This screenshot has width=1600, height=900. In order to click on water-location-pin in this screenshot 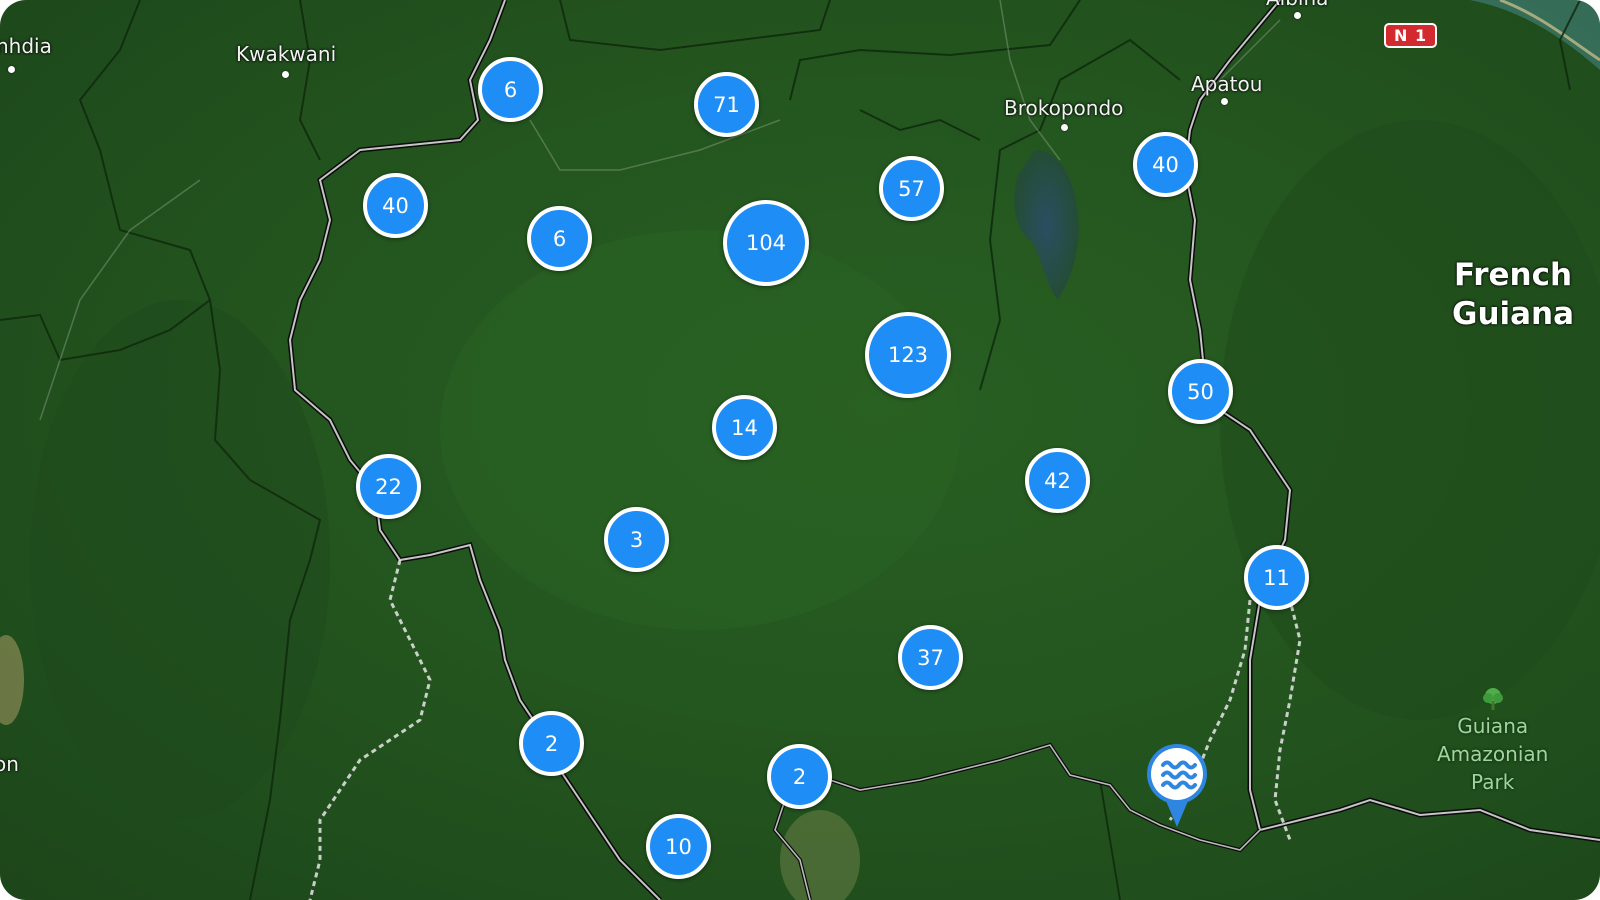, I will do `click(1177, 785)`.